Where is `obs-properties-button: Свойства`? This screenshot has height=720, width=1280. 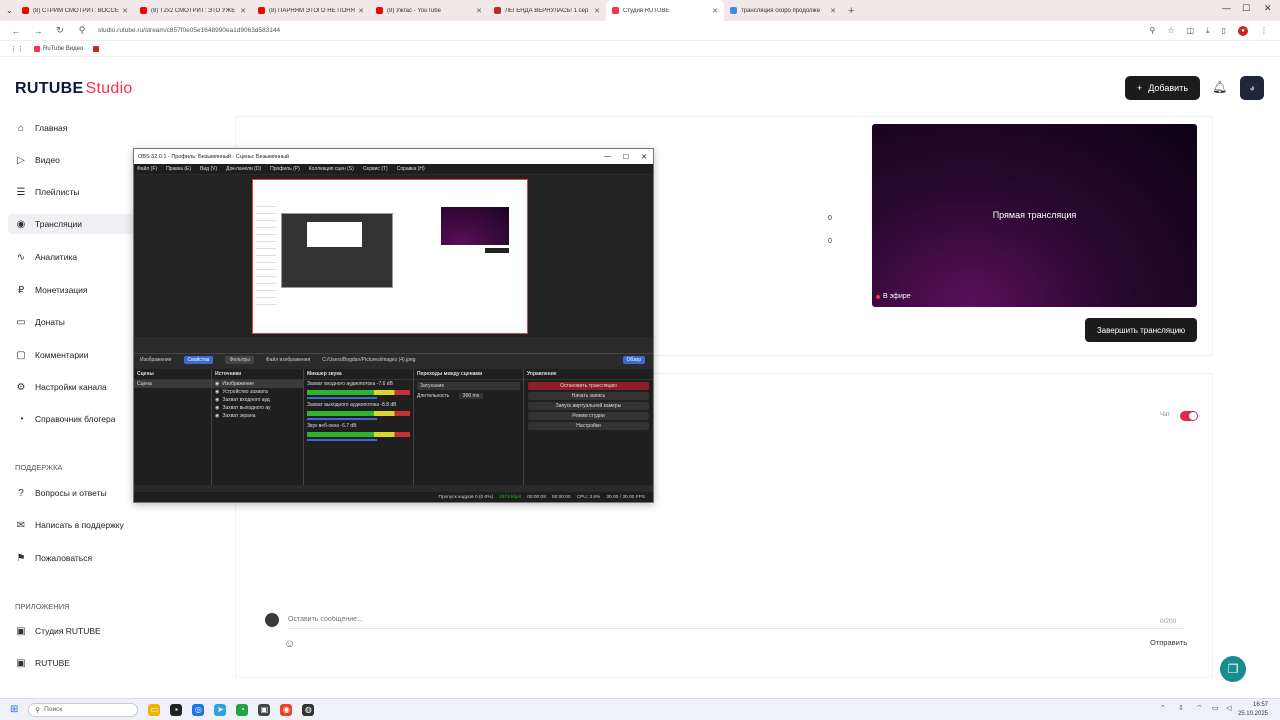
obs-properties-button: Свойства is located at coordinates (198, 359).